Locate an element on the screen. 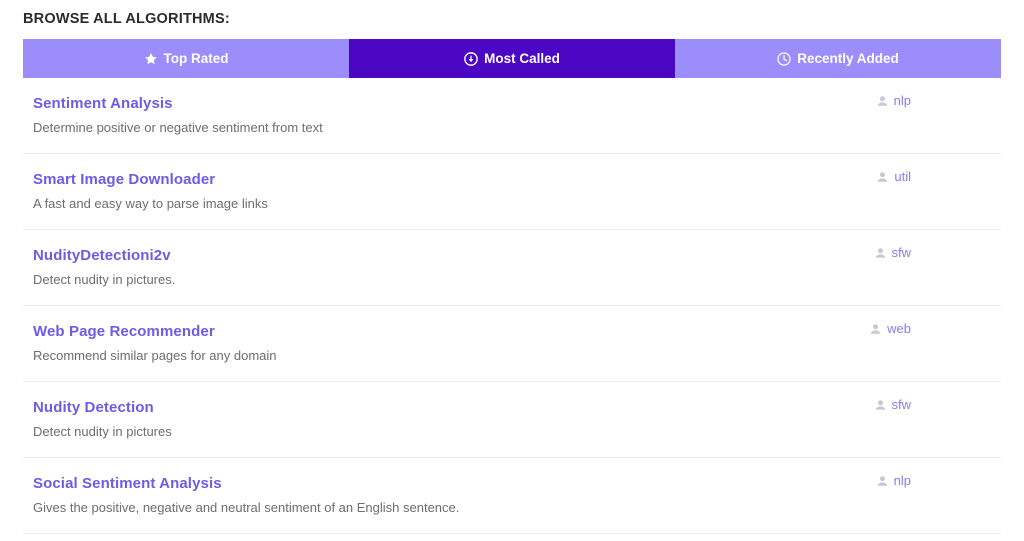 The width and height of the screenshot is (1024, 541). algorithm-description: A fast and easy way to parse image links is located at coordinates (150, 203).